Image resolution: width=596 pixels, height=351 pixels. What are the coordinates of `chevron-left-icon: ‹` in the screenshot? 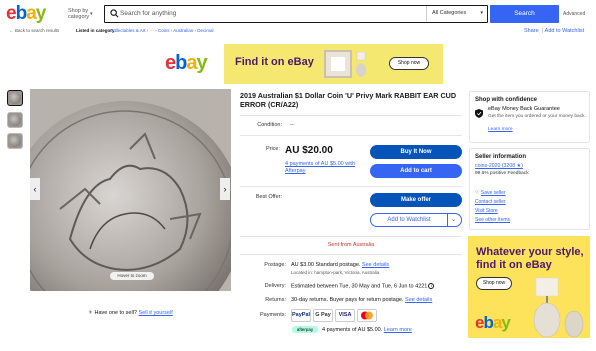 It's located at (35, 189).